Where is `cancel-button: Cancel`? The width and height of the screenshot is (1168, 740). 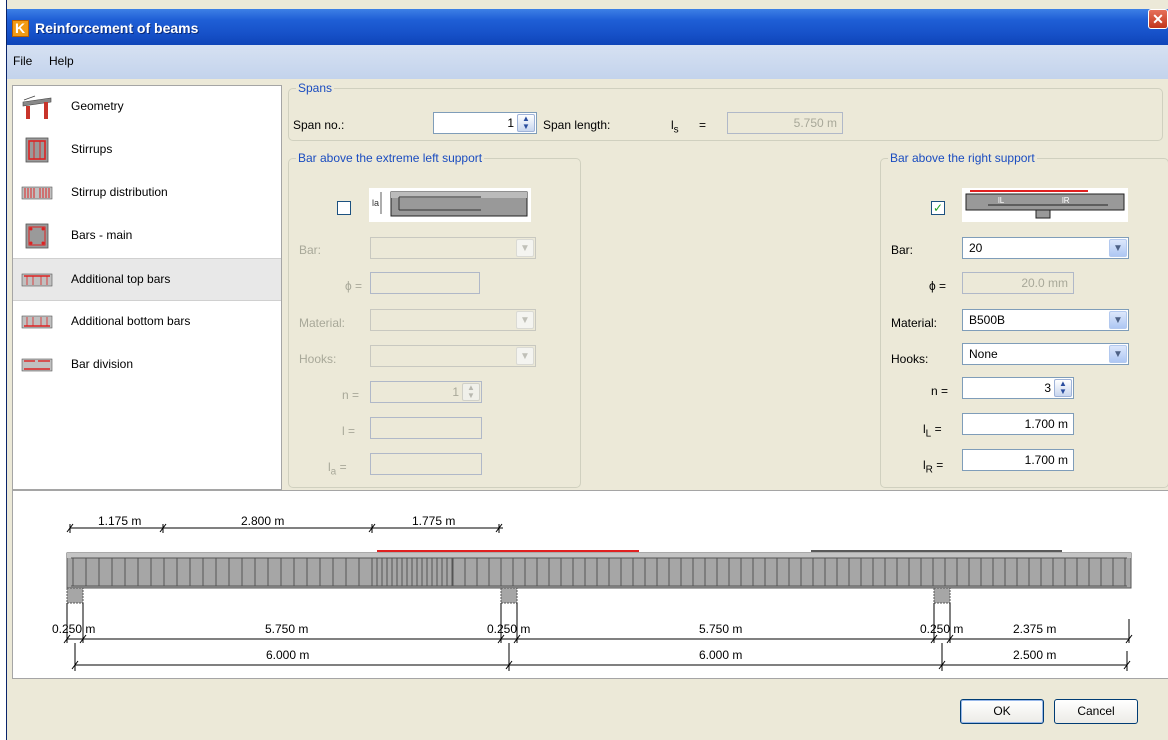 cancel-button: Cancel is located at coordinates (1096, 711).